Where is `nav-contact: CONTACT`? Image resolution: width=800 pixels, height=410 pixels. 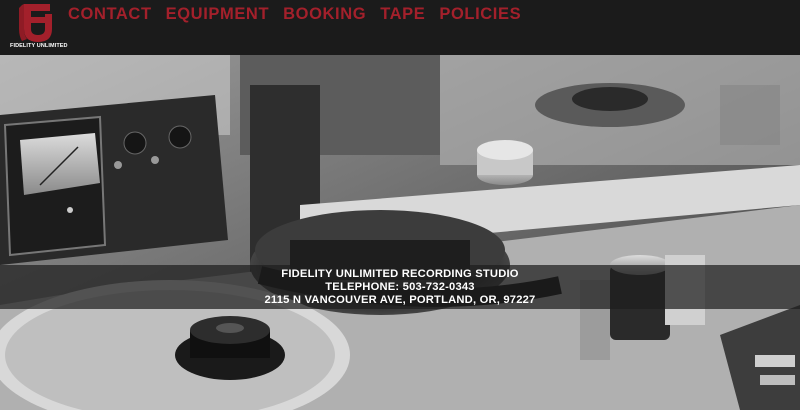
nav-contact: CONTACT is located at coordinates (110, 14).